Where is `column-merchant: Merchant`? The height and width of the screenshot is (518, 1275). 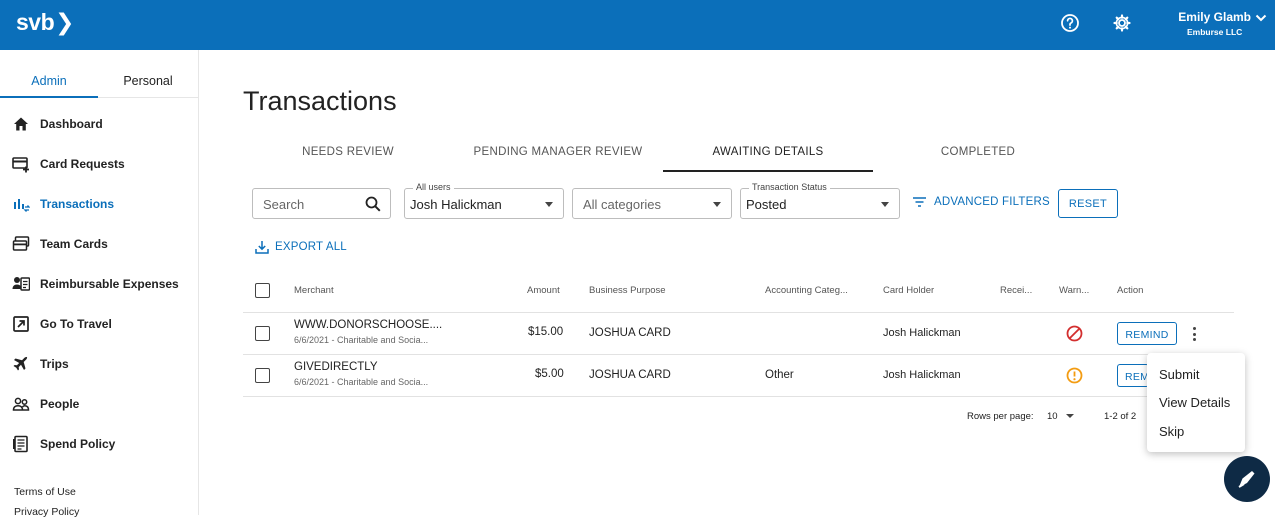
column-merchant: Merchant is located at coordinates (314, 290).